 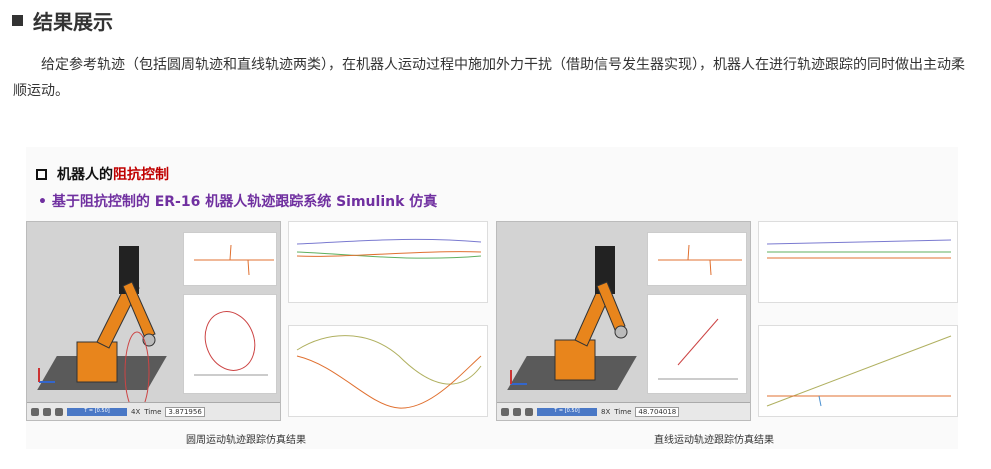 What do you see at coordinates (185, 411) in the screenshot?
I see `time-value: 3.871956` at bounding box center [185, 411].